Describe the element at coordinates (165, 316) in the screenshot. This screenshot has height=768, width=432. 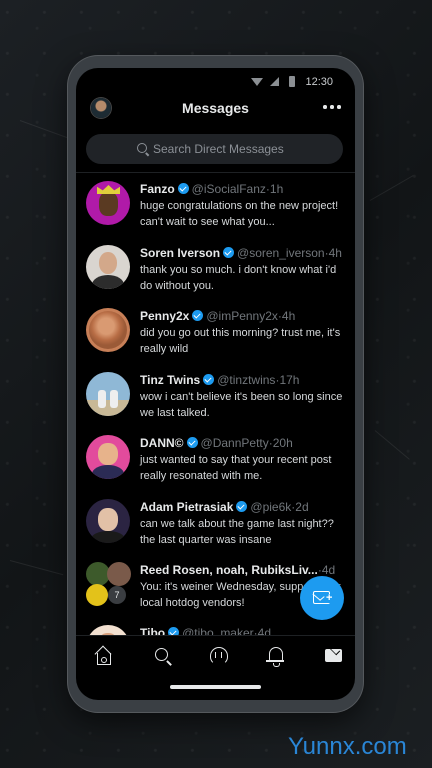
I see `contact-name: Penny2x` at that location.